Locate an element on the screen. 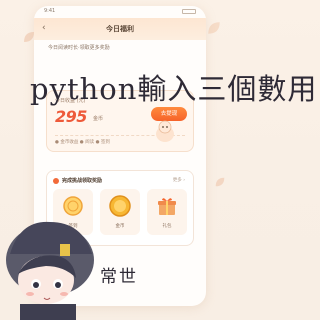  task-dot-icon is located at coordinates (56, 180).